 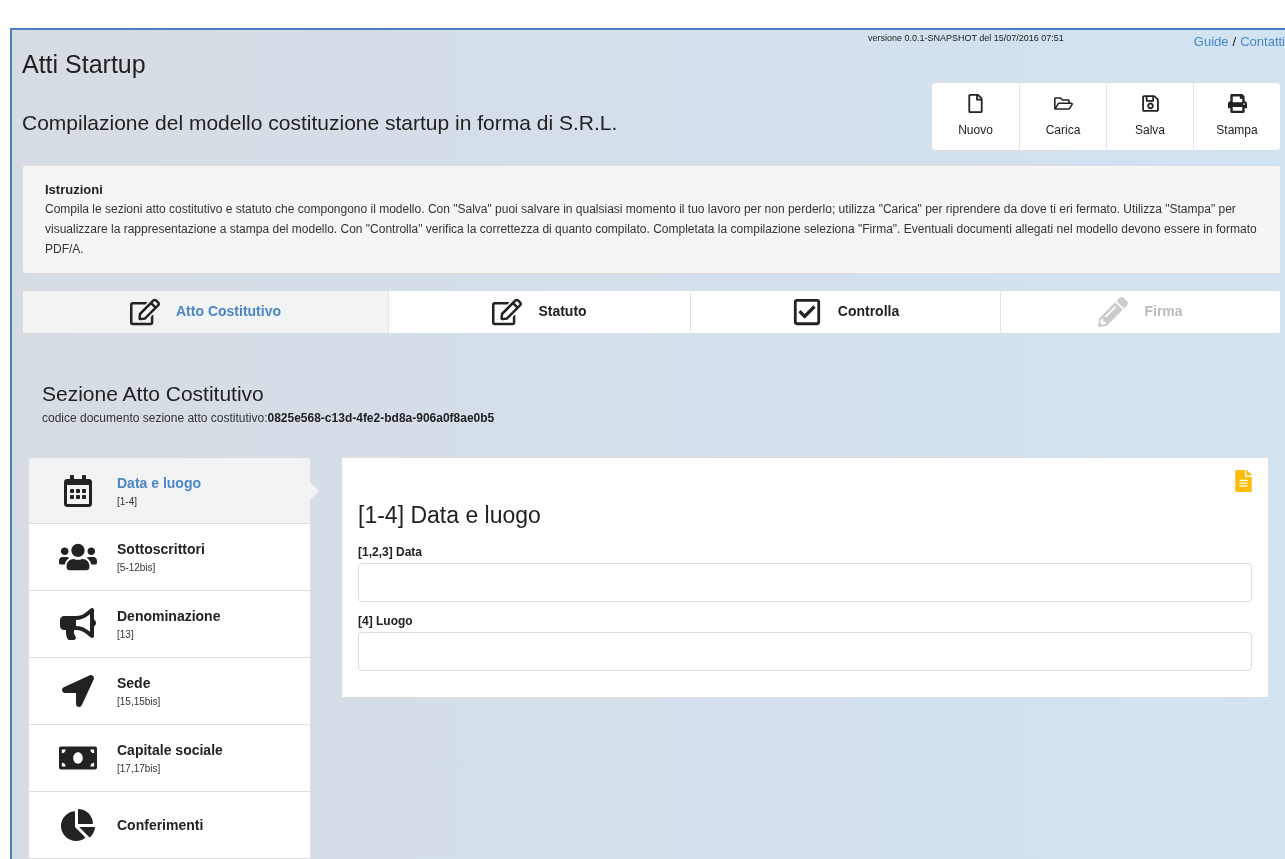 I want to click on instructions-title: Istruzioni, so click(x=74, y=189).